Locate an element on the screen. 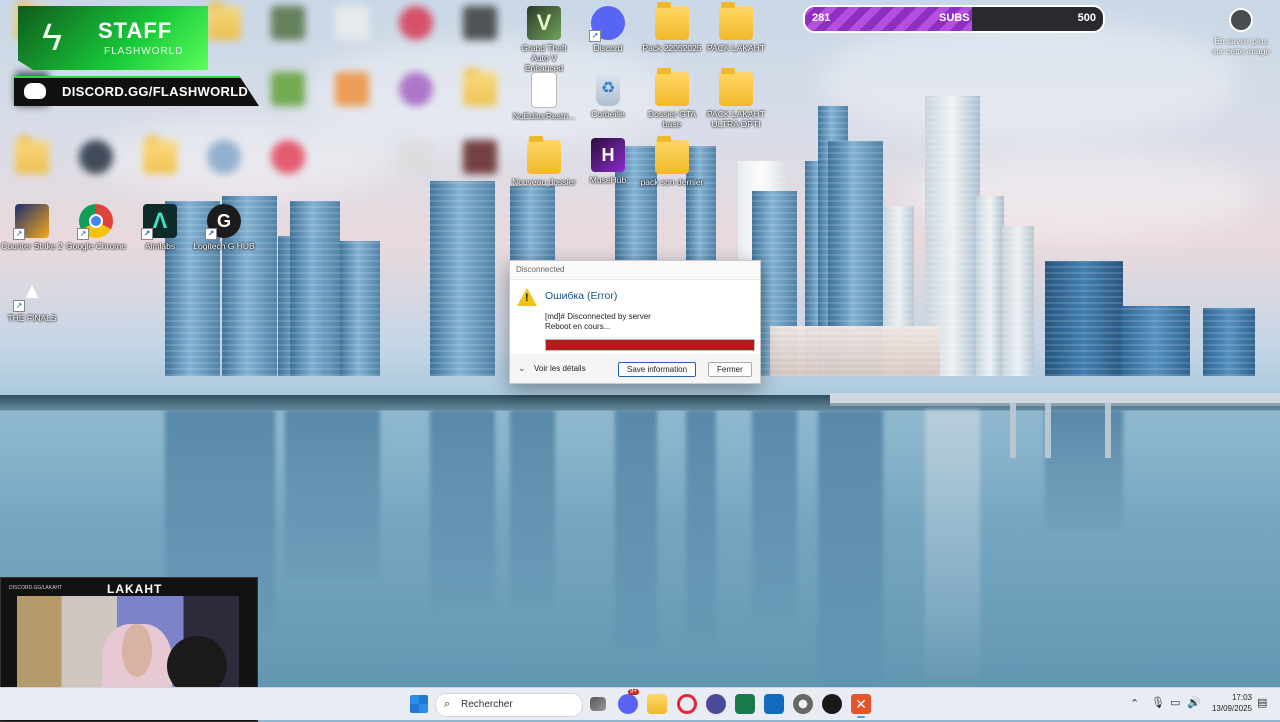  subs-goal: 500 is located at coordinates (1086, 18).